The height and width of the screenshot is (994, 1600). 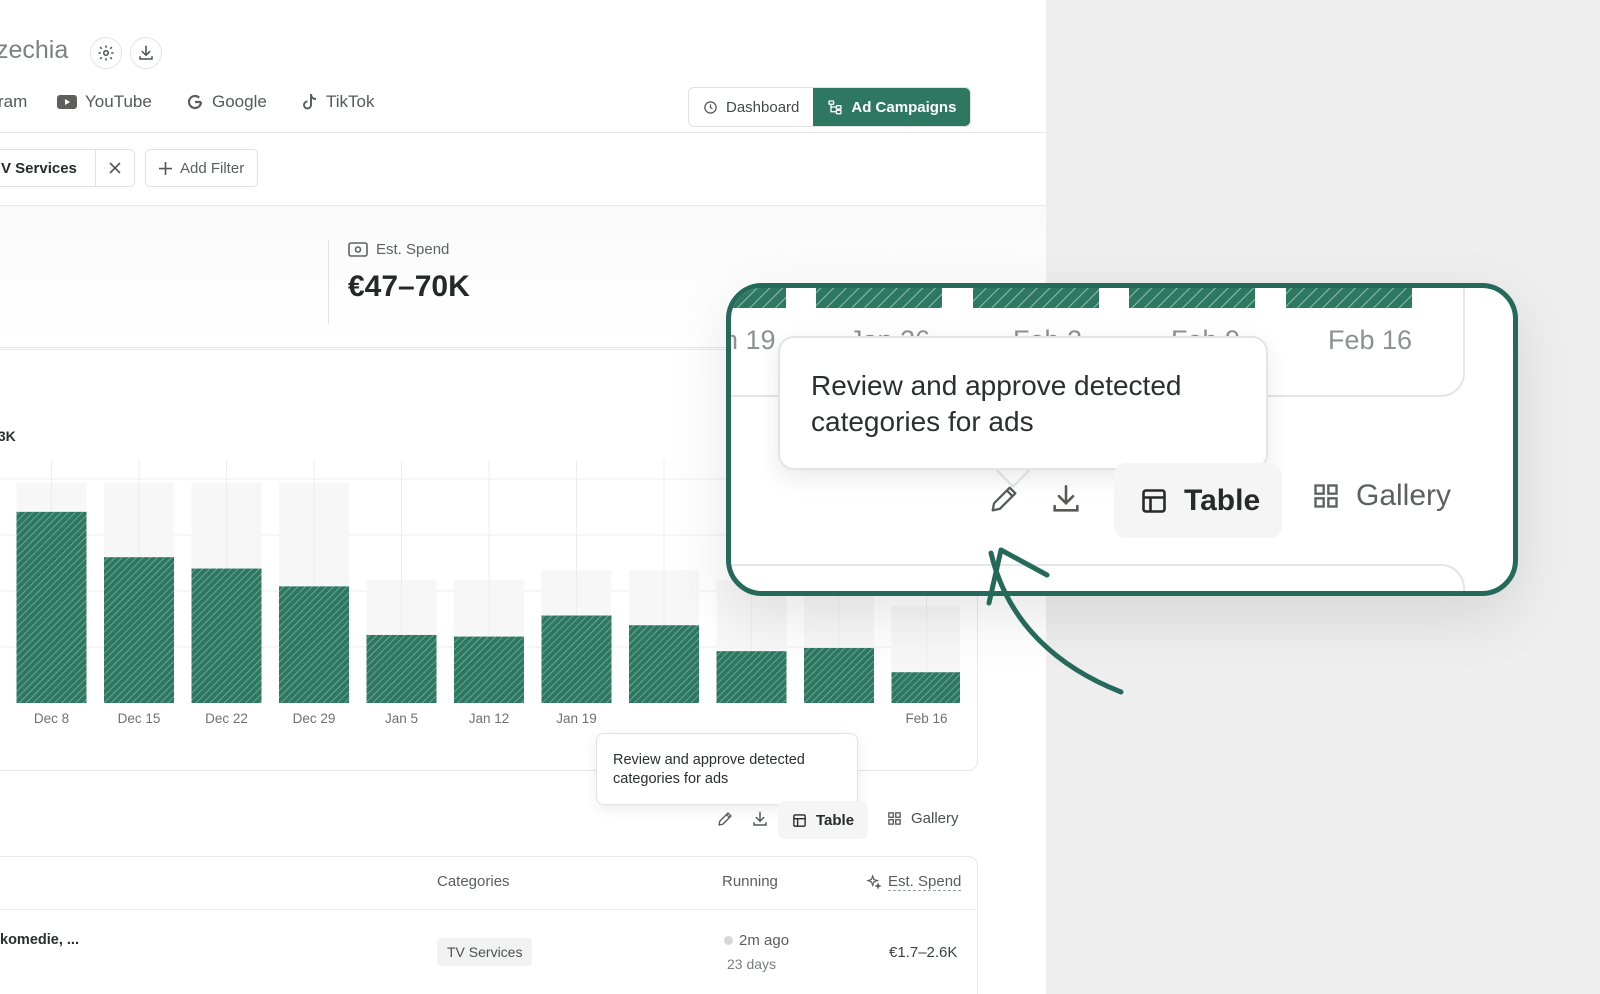 I want to click on zoom-gallery-view-button: Gallery, so click(x=1381, y=496).